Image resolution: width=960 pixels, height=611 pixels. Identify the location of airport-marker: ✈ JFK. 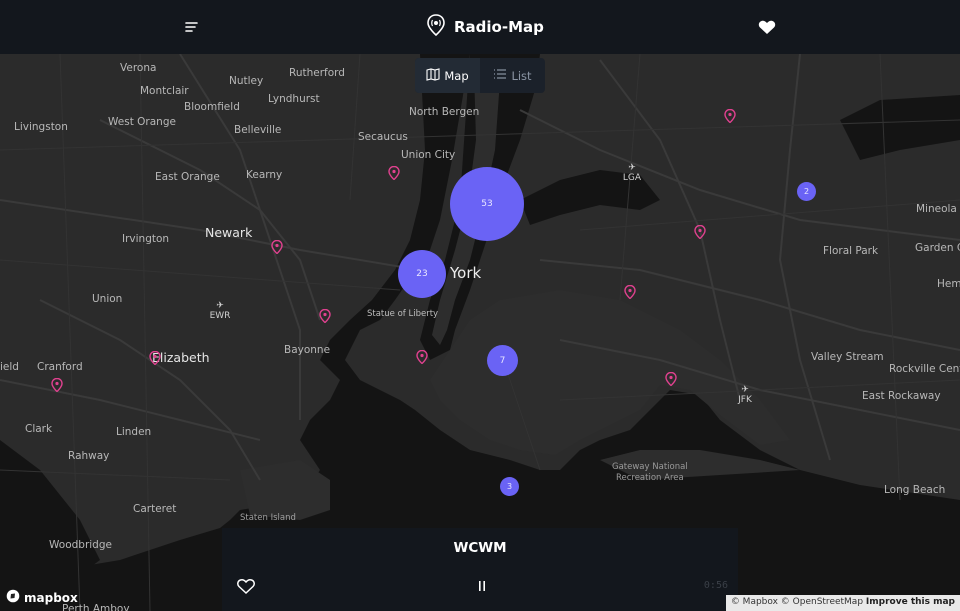
(745, 395).